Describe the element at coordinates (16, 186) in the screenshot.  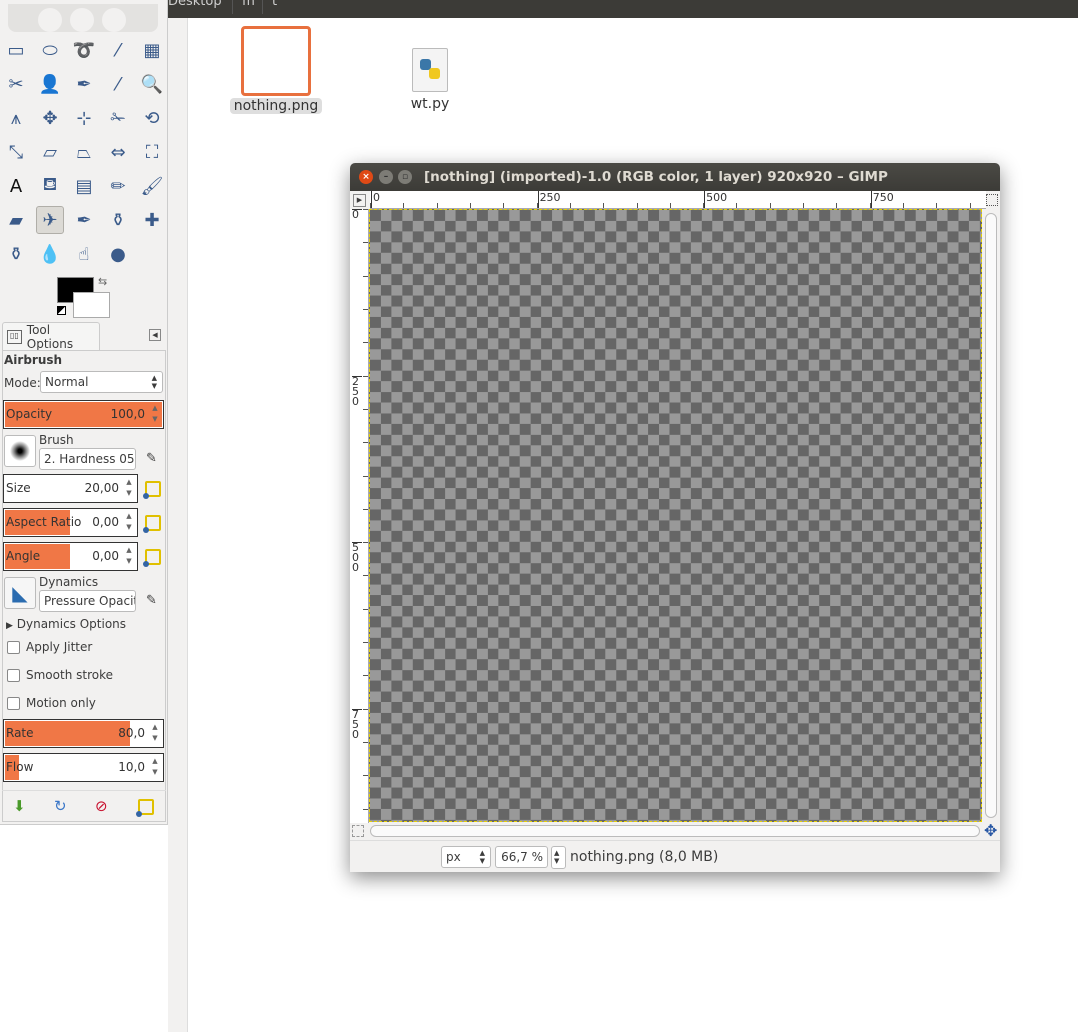
I see `text-tool-icon: A` at that location.